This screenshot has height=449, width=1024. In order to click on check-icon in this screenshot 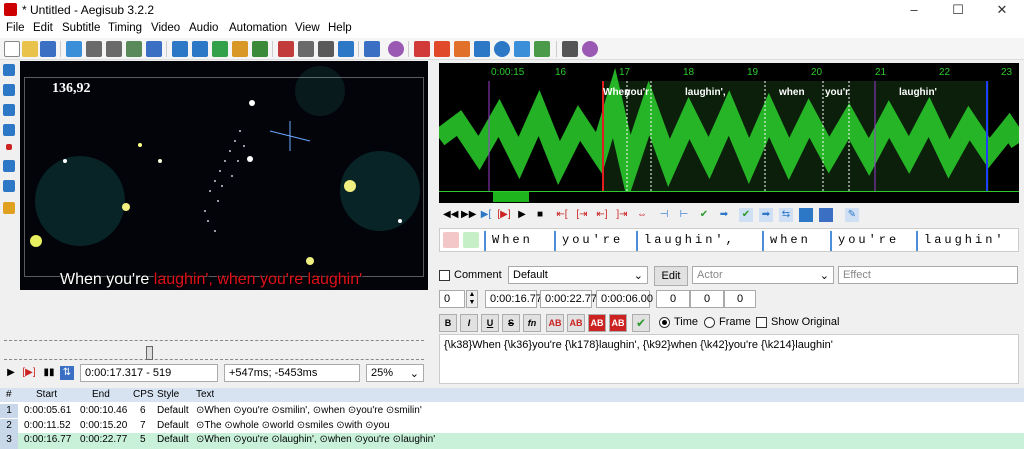, I will do `click(542, 49)`.